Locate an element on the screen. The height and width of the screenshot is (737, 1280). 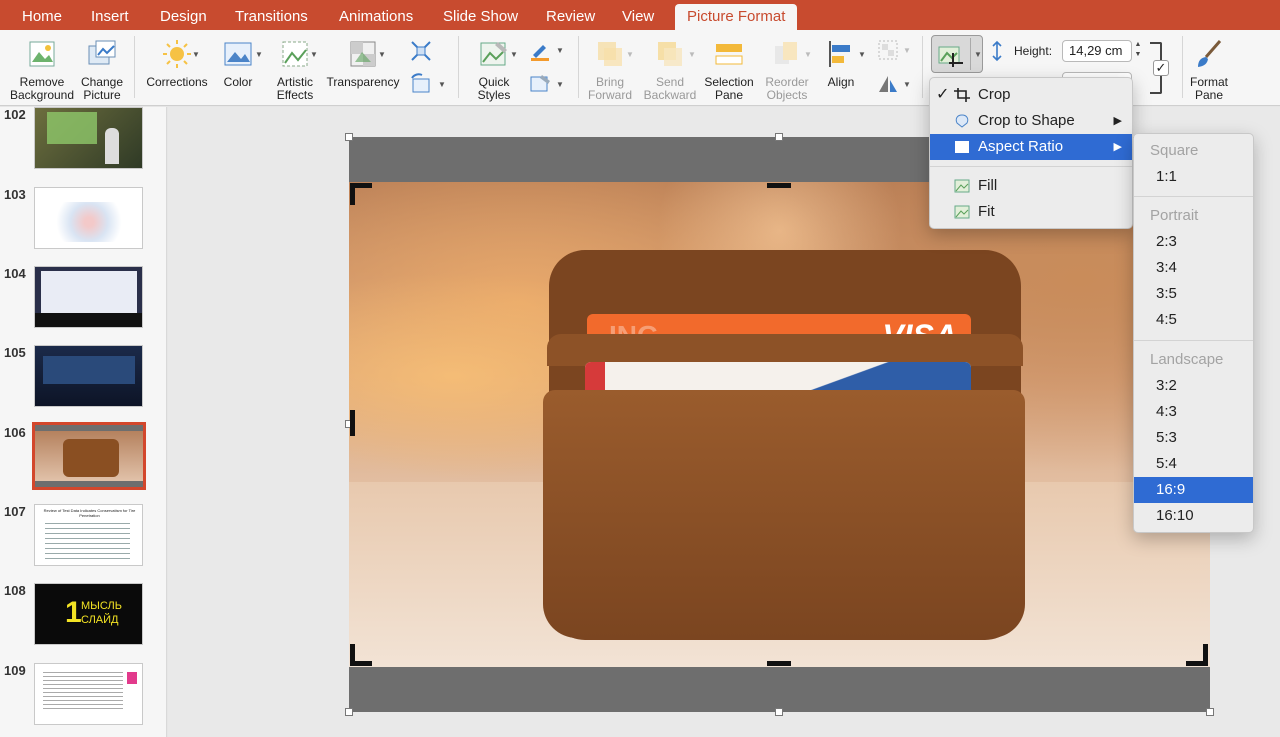
selection-pane-button: Selection Pane is located at coordinates (729, 69).